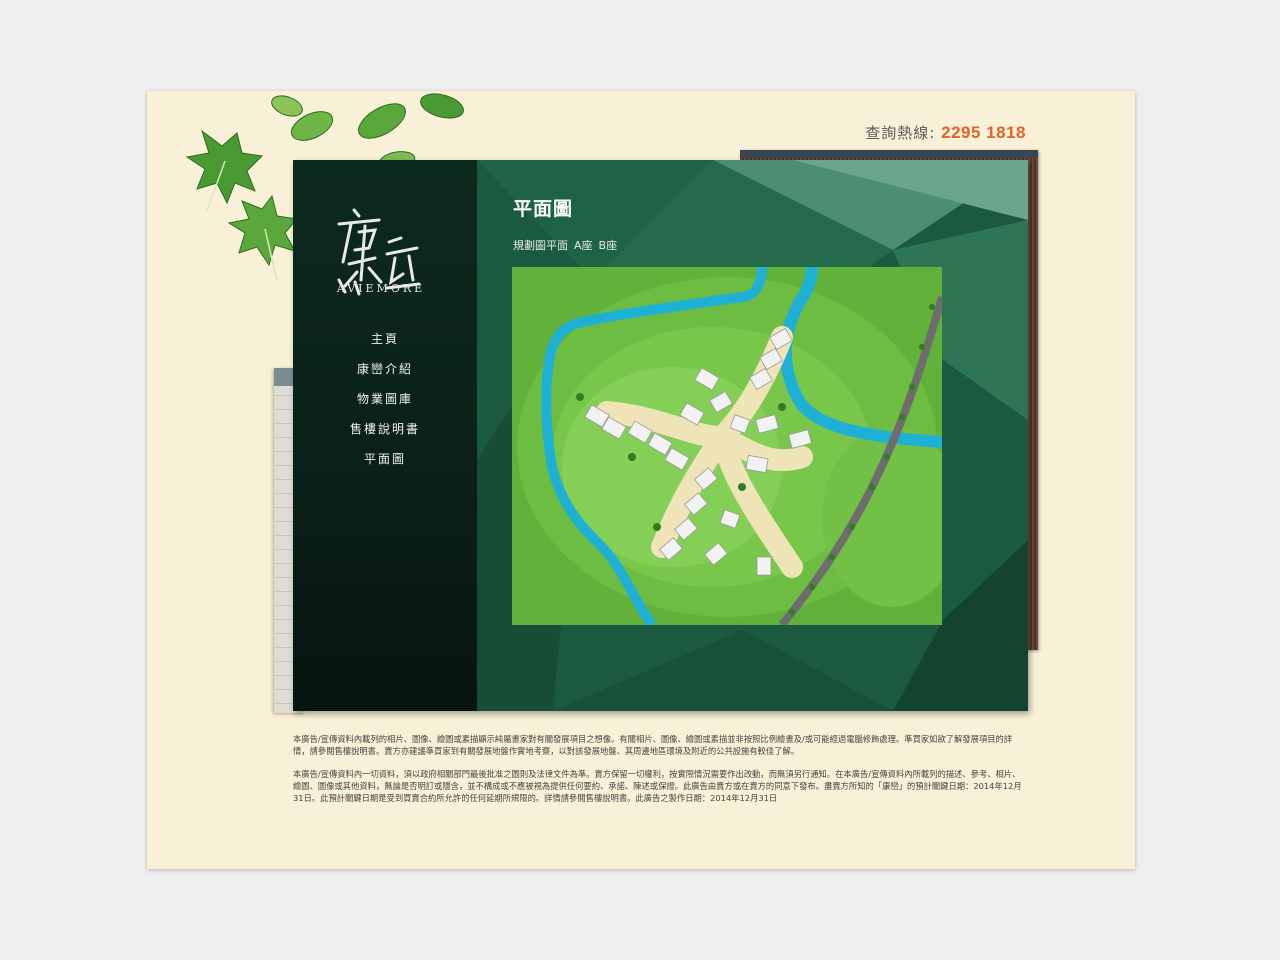 Image resolution: width=1280 pixels, height=960 pixels. What do you see at coordinates (583, 245) in the screenshot?
I see `tab-block-a: A座` at bounding box center [583, 245].